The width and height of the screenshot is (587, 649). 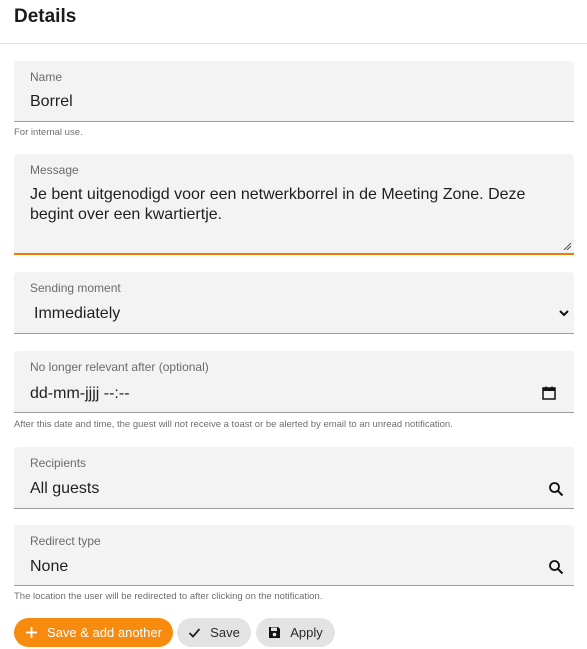 I want to click on recipients-label: Recipients, so click(x=58, y=463).